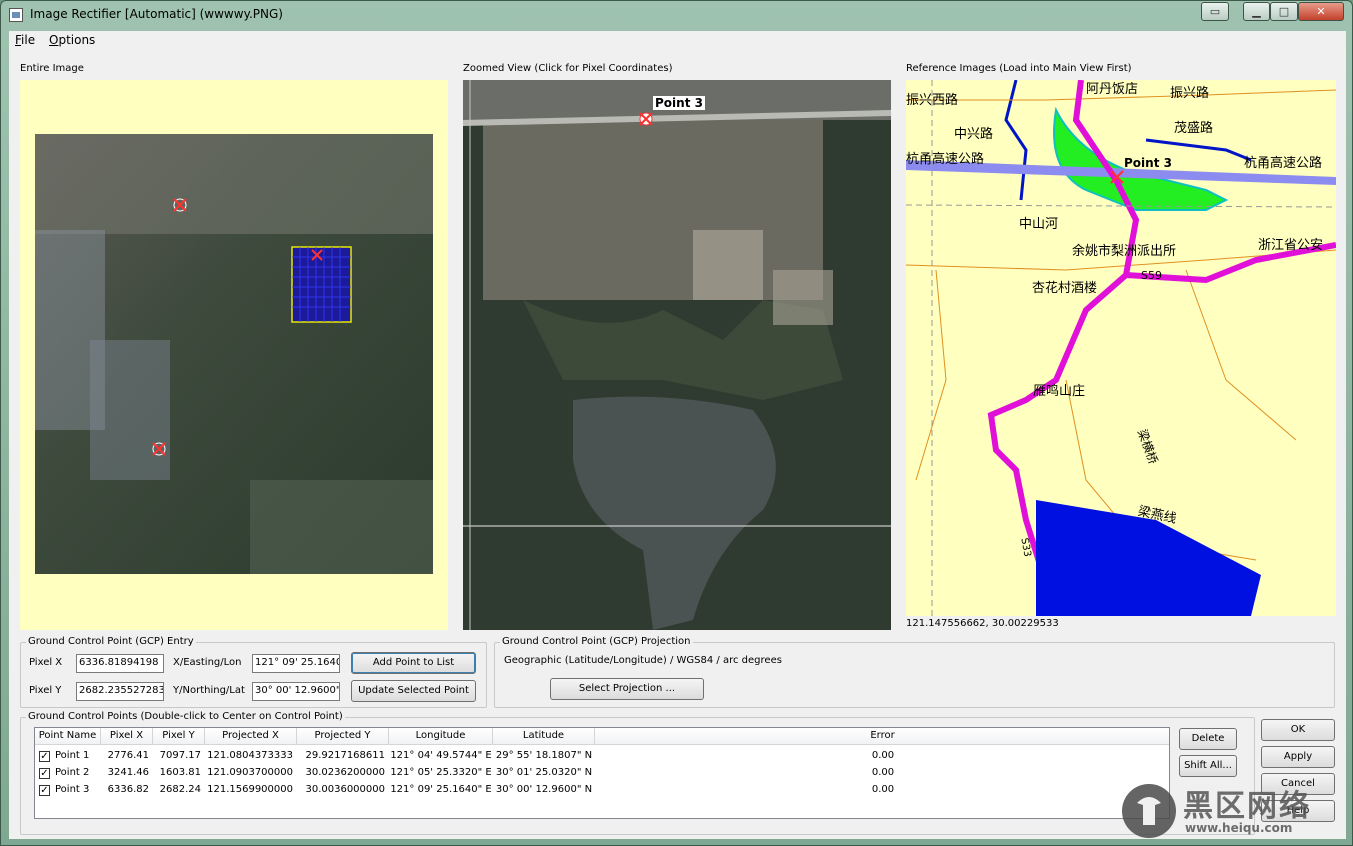 This screenshot has width=1353, height=846. What do you see at coordinates (130, 410) in the screenshot?
I see `lake-area` at bounding box center [130, 410].